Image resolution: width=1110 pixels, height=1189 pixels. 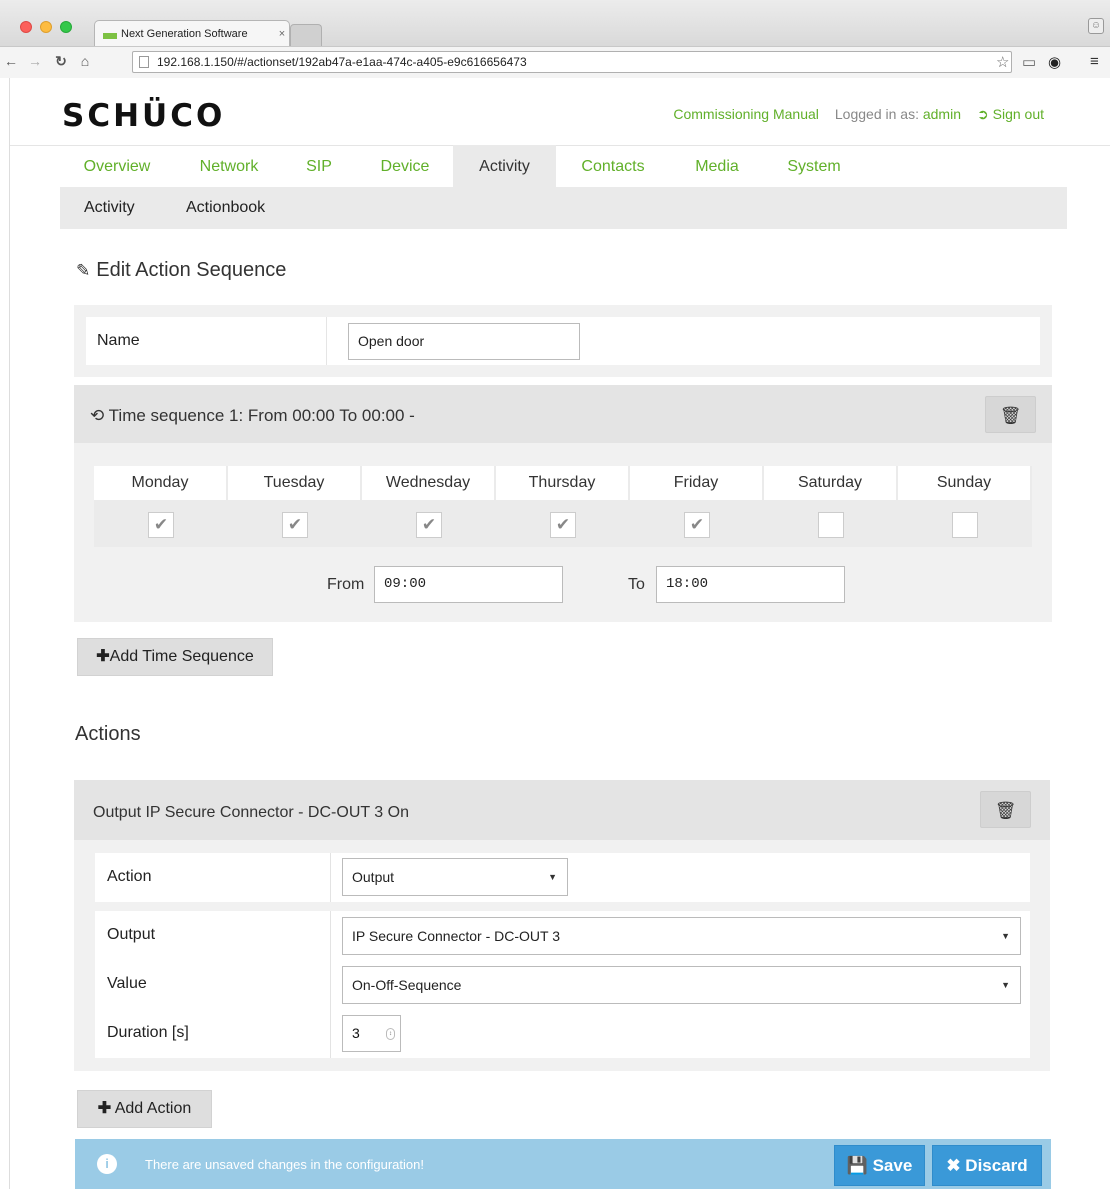 I want to click on day-label: Saturday, so click(x=830, y=483).